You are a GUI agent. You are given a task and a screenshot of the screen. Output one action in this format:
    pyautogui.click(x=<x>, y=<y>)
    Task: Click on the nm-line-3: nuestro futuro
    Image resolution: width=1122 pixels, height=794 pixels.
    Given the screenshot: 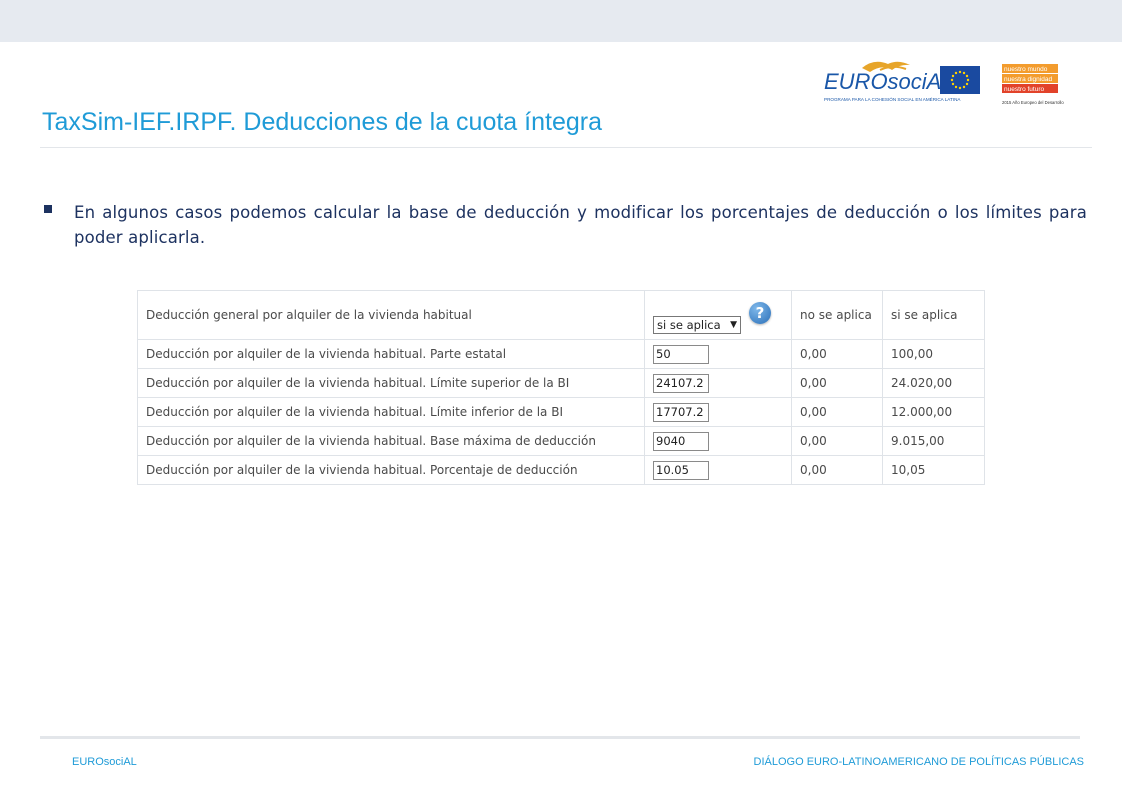 What is the action you would take?
    pyautogui.click(x=1024, y=89)
    